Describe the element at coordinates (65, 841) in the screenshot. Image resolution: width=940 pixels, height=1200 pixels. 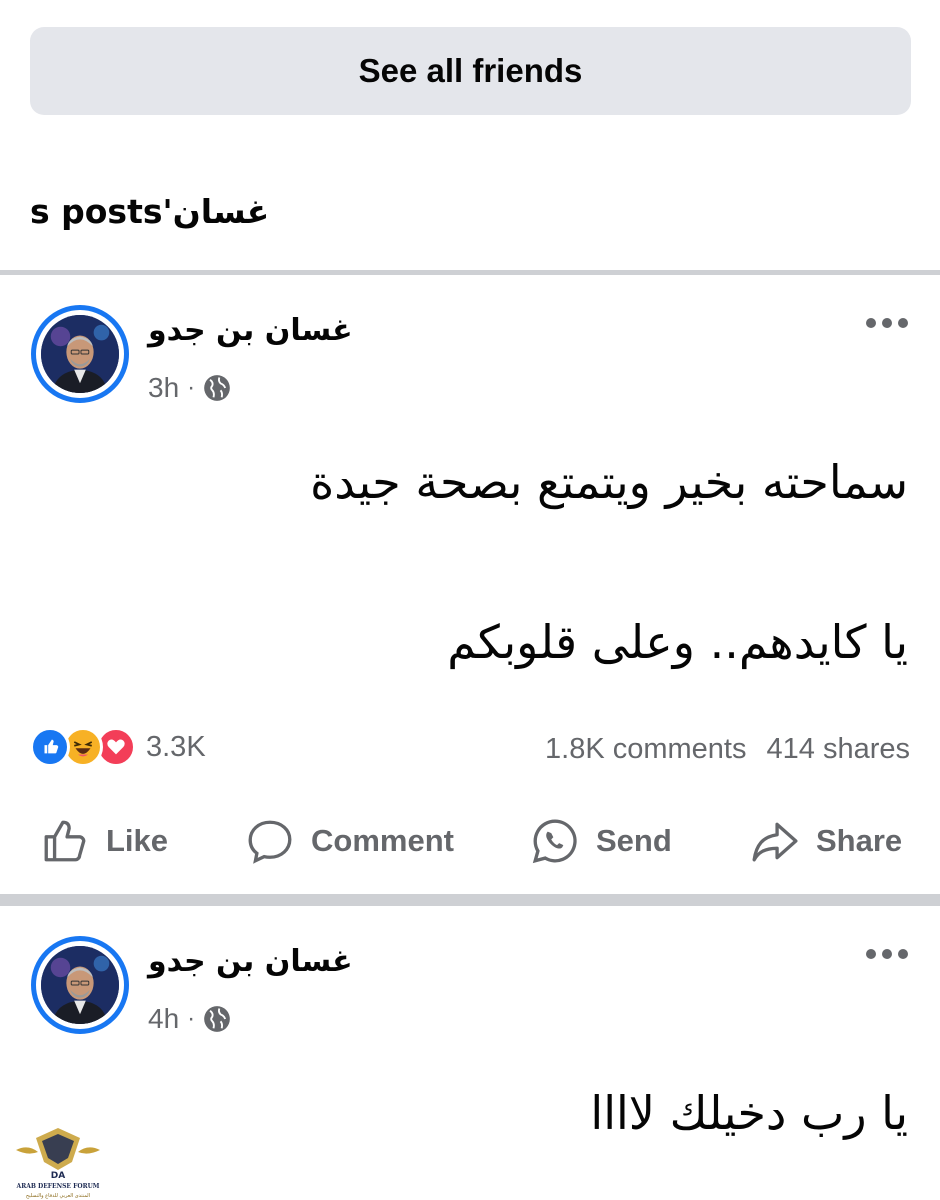
I see `thumbs-up-icon` at that location.